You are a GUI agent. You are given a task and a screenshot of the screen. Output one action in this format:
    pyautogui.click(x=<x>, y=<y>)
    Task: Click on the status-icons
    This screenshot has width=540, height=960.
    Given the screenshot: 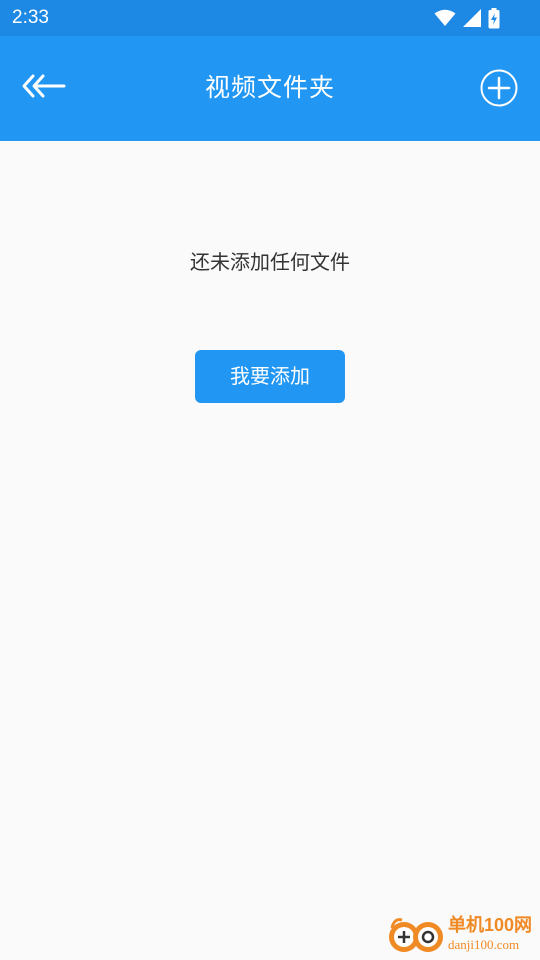 What is the action you would take?
    pyautogui.click(x=467, y=18)
    